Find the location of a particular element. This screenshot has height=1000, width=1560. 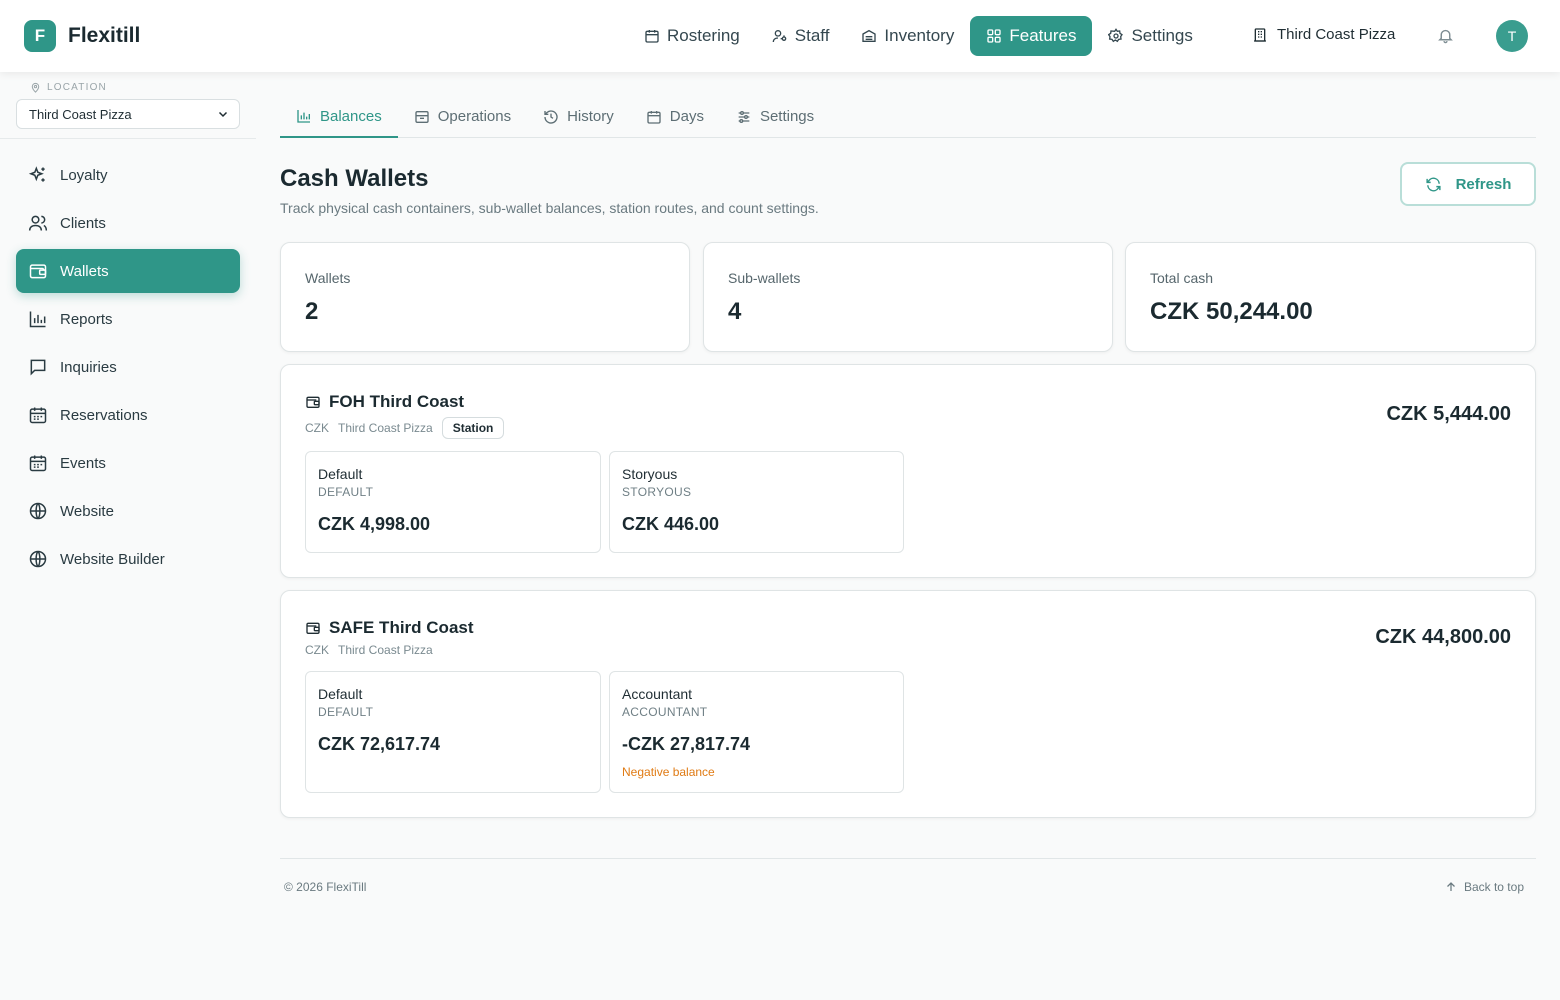

gear-icon is located at coordinates (1116, 35).